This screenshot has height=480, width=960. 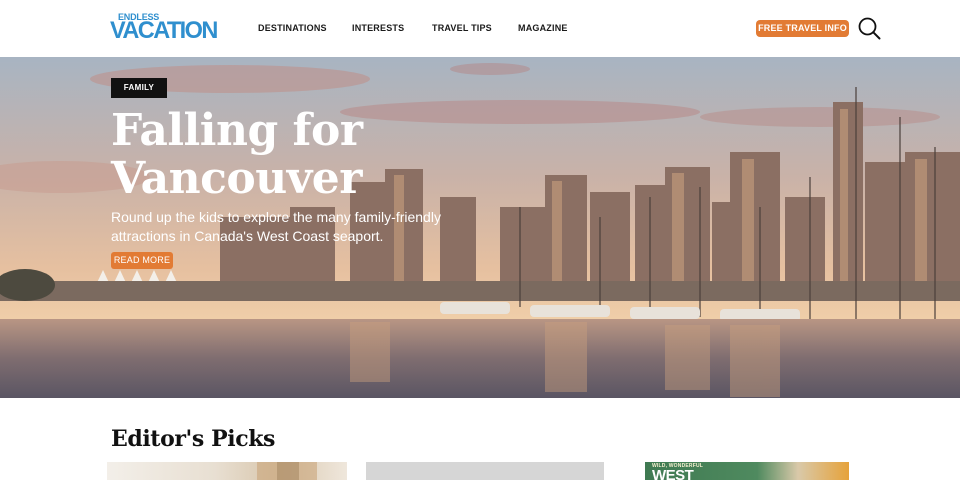 I want to click on free-travel-info-button: FREE TRAVEL INFO, so click(x=802, y=28).